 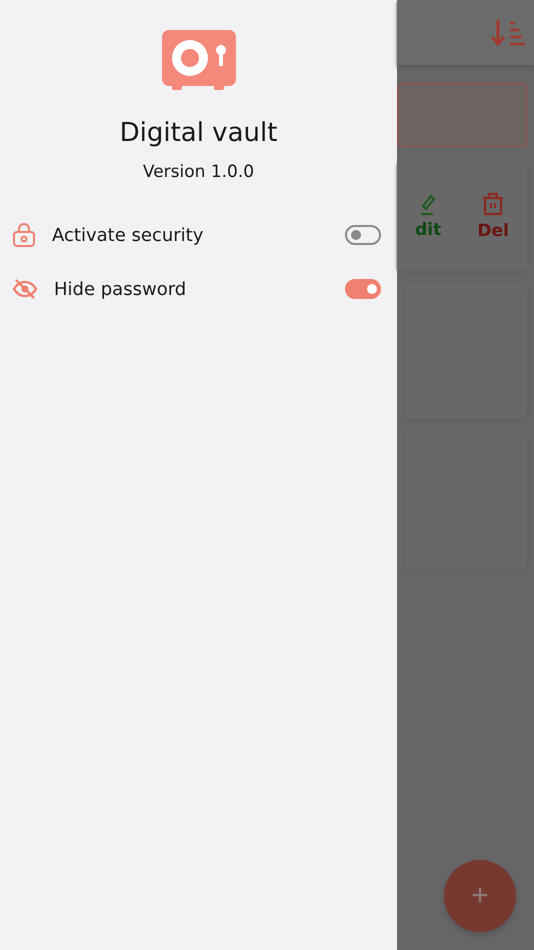 I want to click on delete-button: Del, so click(x=493, y=216).